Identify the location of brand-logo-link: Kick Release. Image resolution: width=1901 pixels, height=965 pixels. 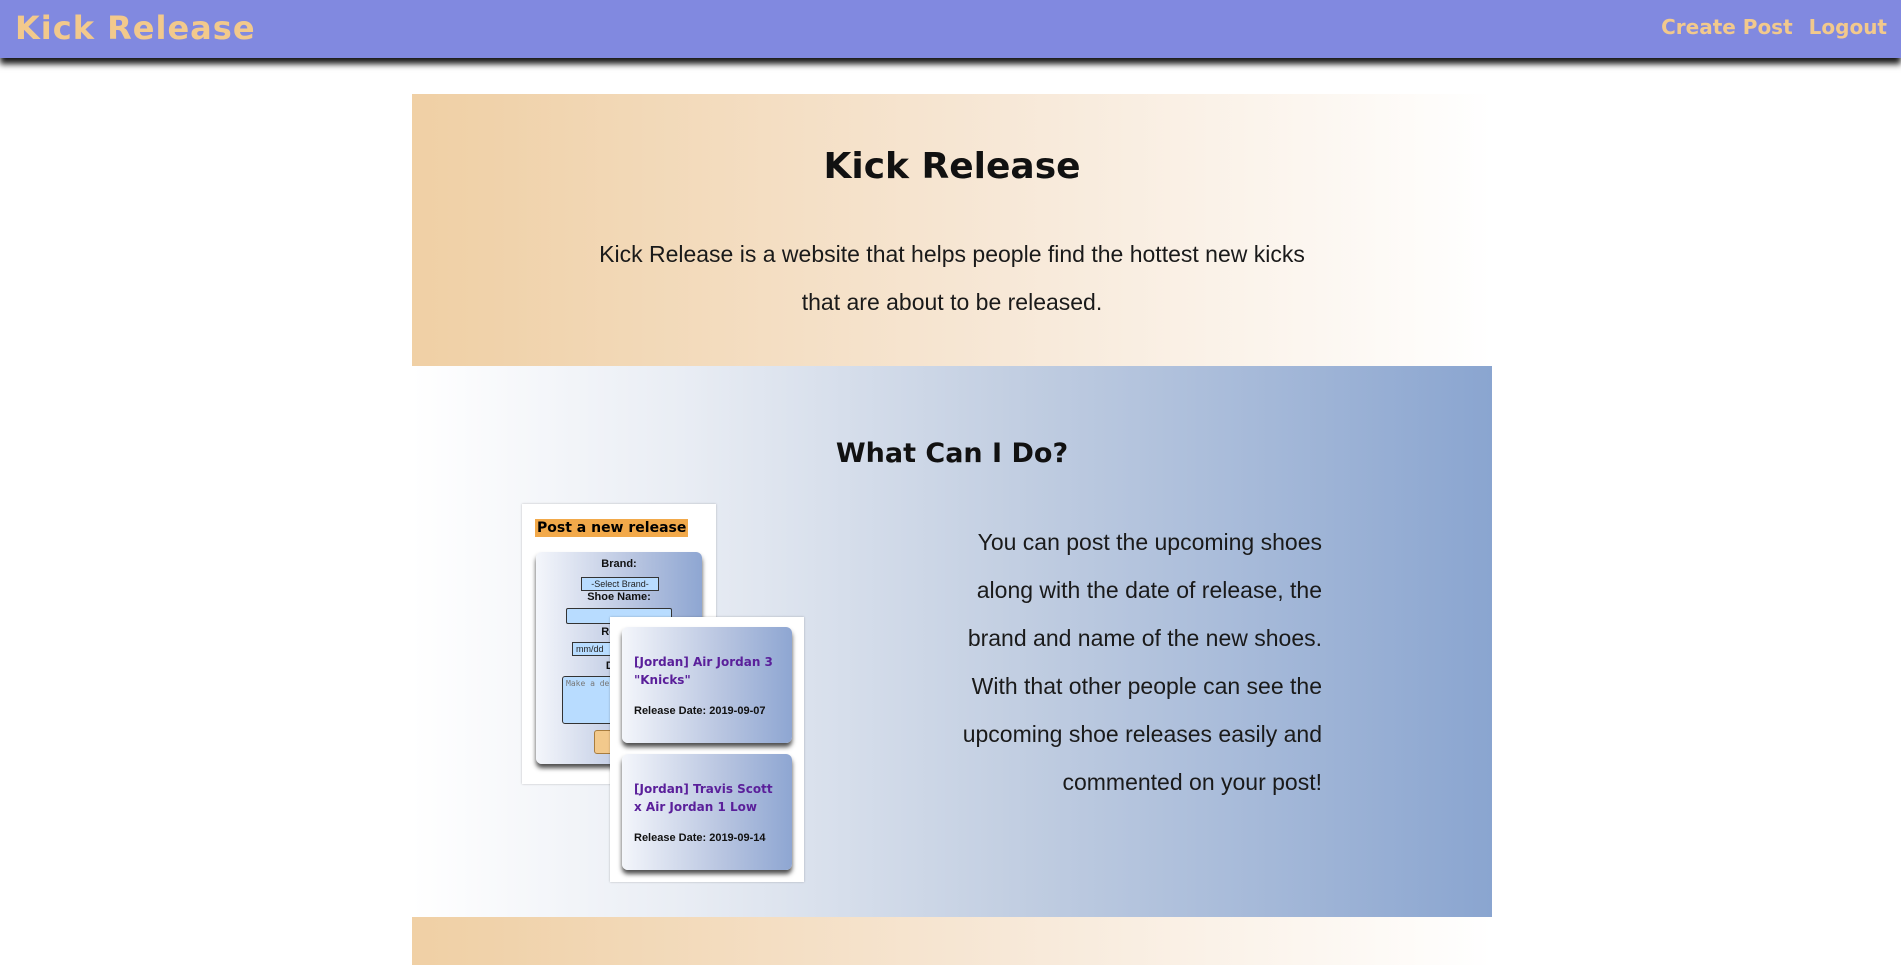
(135, 28).